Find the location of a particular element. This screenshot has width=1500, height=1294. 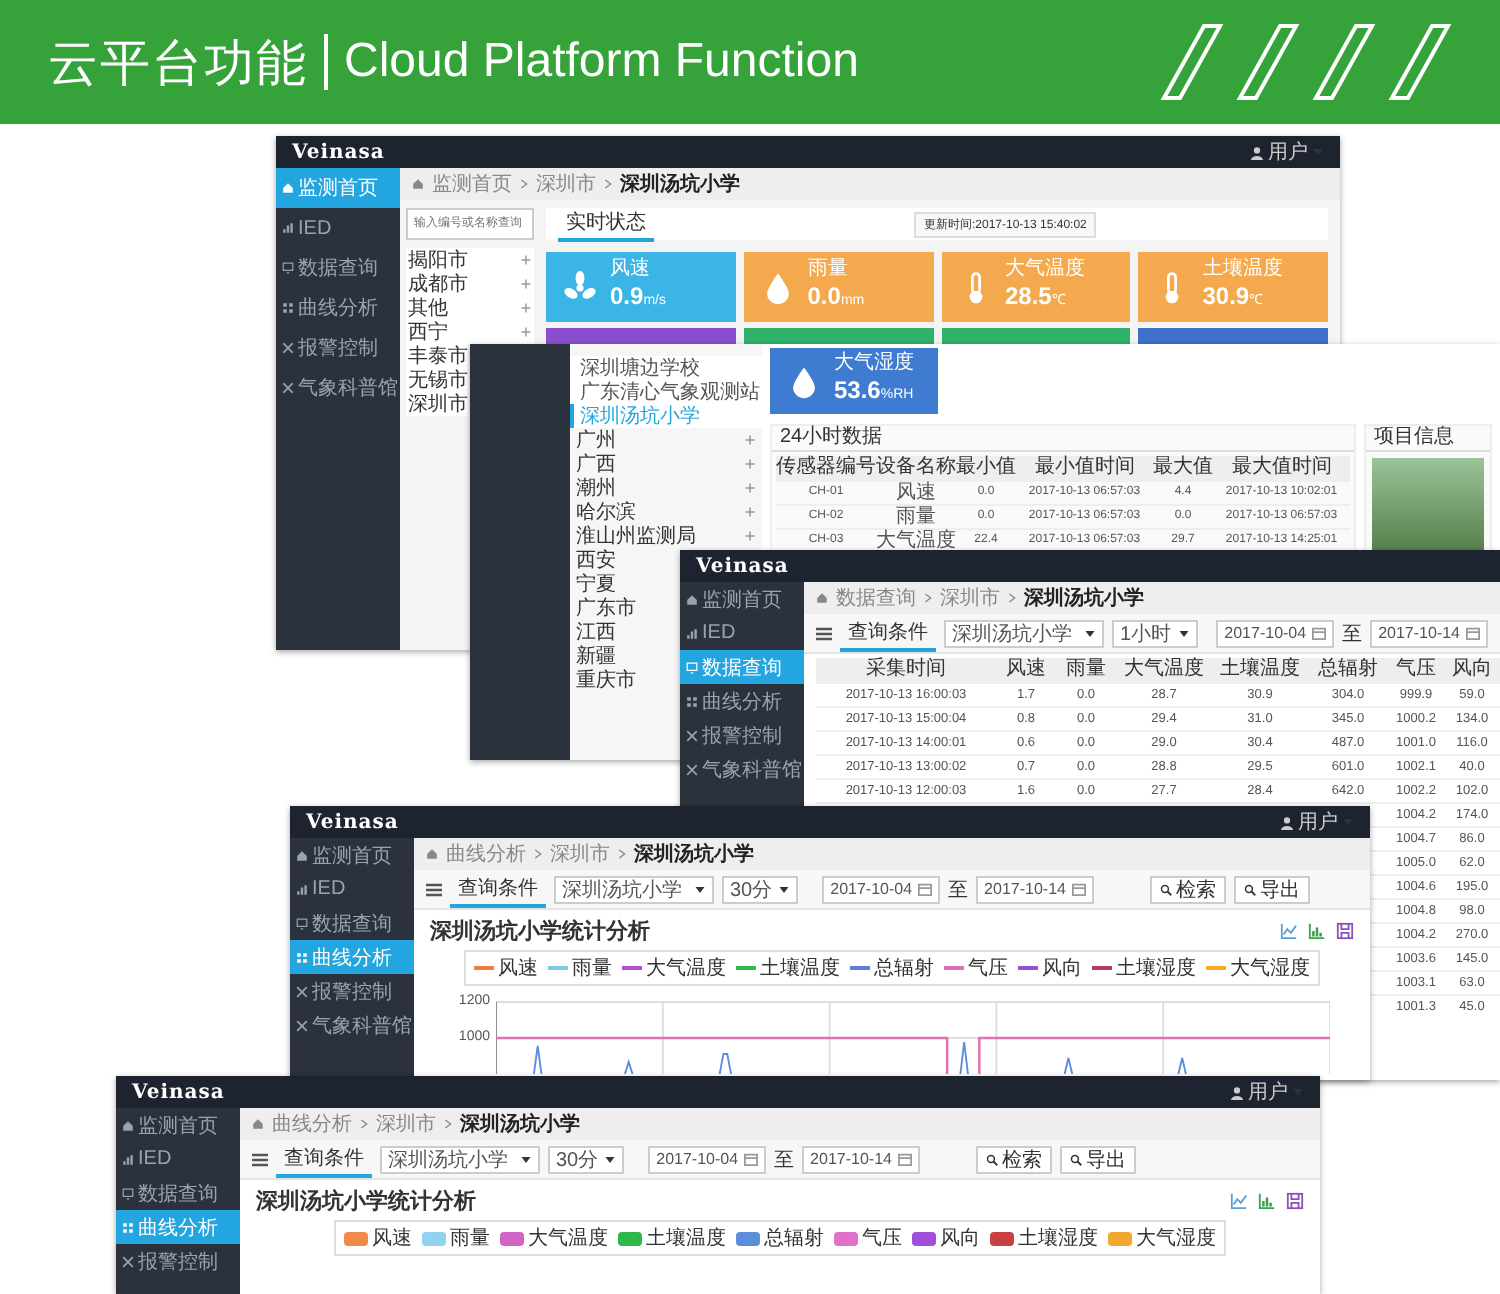

caret-icon is located at coordinates (700, 889).